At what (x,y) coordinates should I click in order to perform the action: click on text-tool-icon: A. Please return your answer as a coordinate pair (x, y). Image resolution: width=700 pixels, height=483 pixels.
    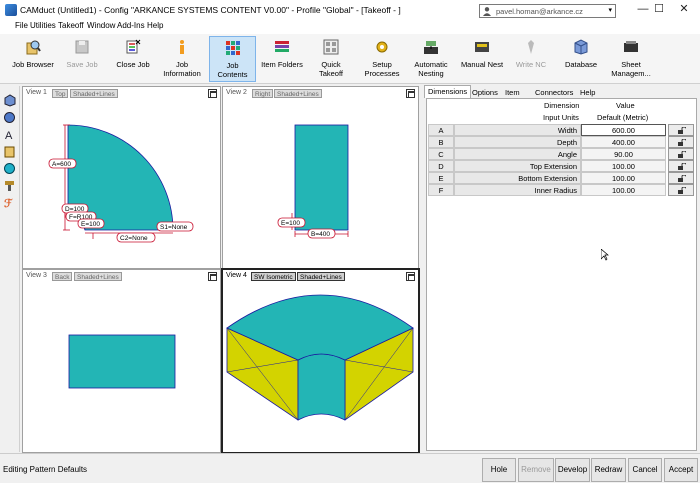
    Looking at the image, I should click on (9, 134).